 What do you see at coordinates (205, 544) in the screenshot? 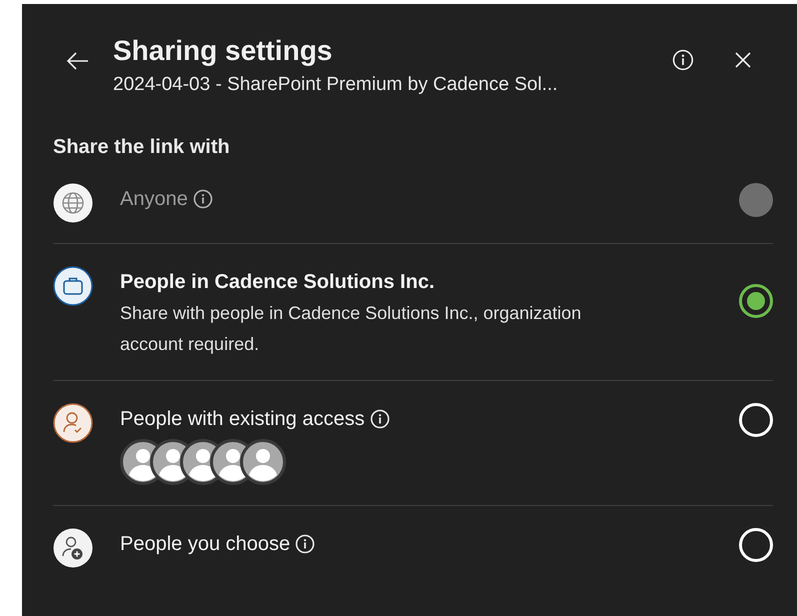
I see `option-title: People you choose` at bounding box center [205, 544].